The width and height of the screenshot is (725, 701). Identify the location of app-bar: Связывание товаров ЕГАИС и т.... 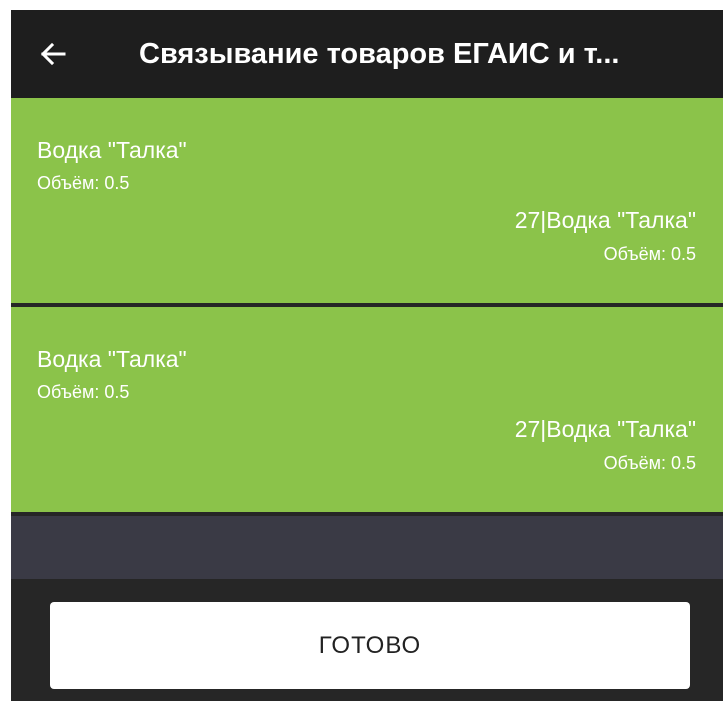
(367, 54).